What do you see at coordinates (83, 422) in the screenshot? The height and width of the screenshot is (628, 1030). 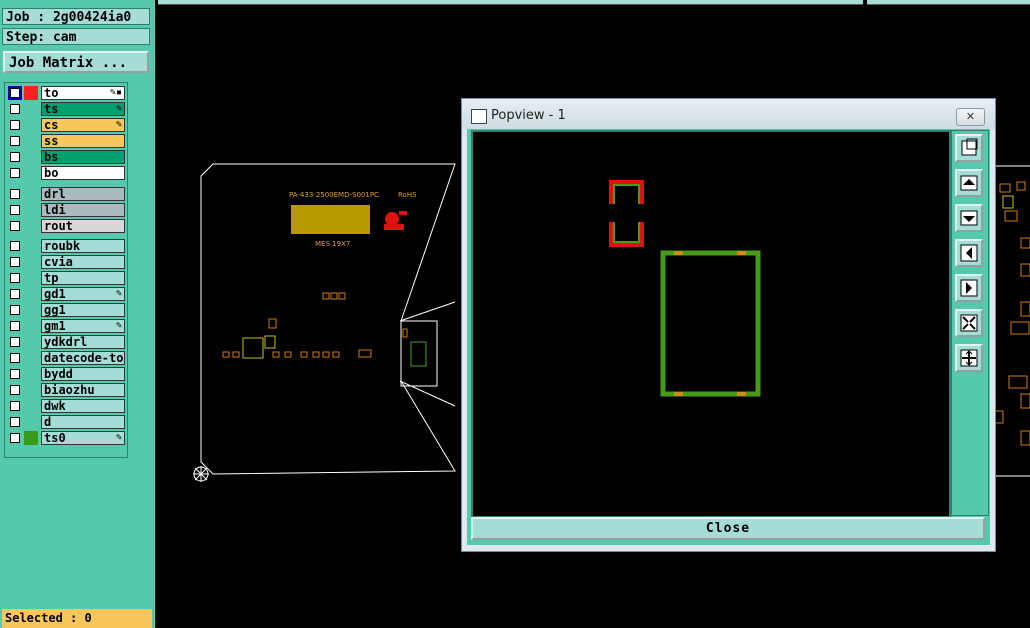 I see `layer-name: d` at bounding box center [83, 422].